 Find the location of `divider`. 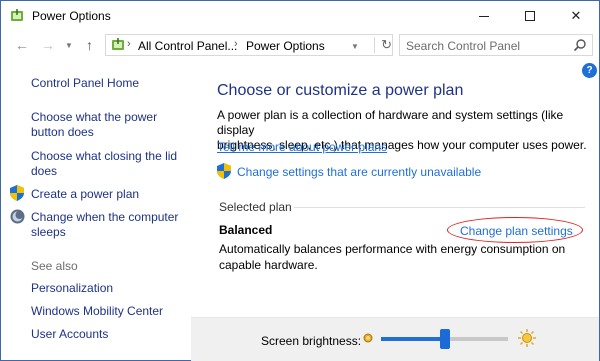

divider is located at coordinates (439, 207).